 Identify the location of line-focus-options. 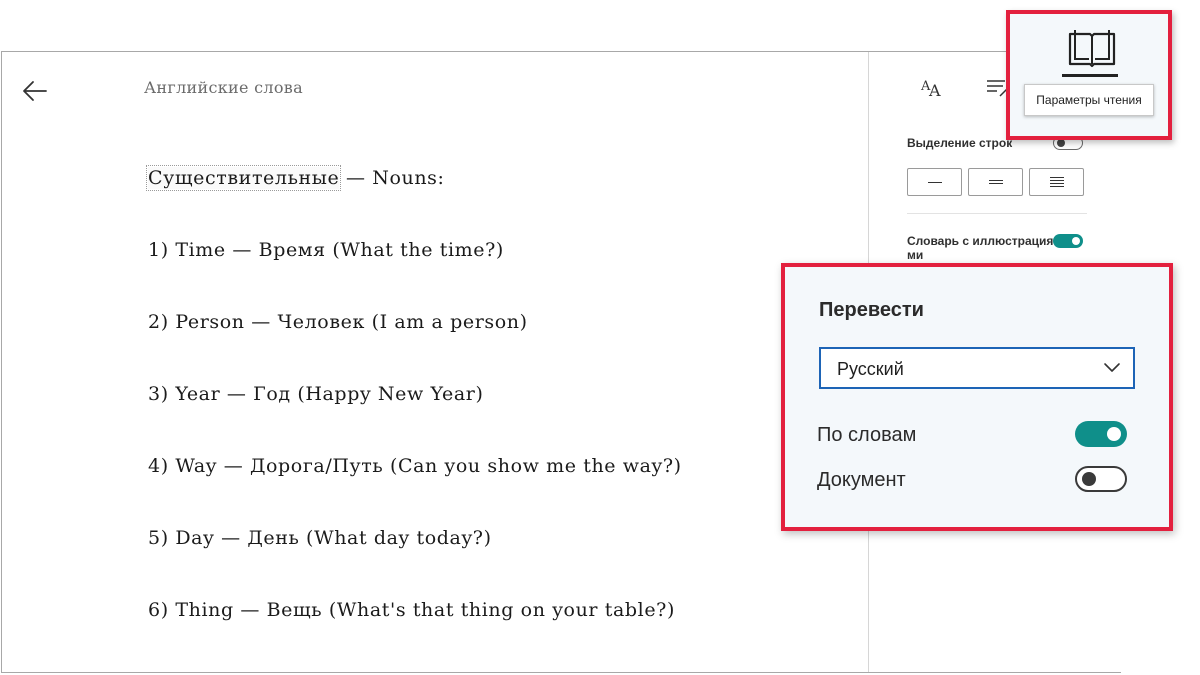
(995, 182).